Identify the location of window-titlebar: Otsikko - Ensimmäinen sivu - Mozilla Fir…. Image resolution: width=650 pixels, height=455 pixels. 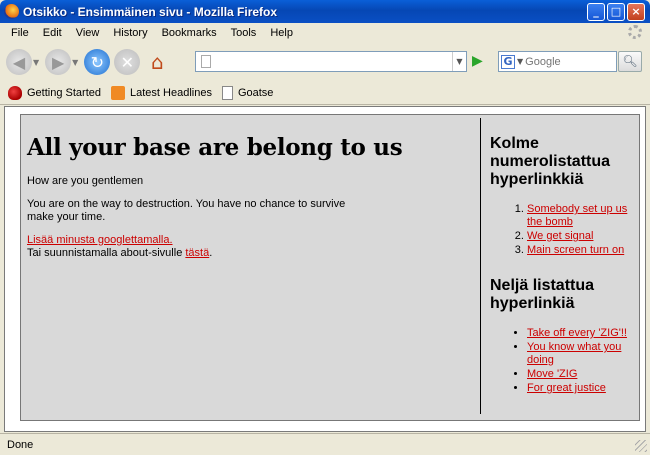
(325, 11).